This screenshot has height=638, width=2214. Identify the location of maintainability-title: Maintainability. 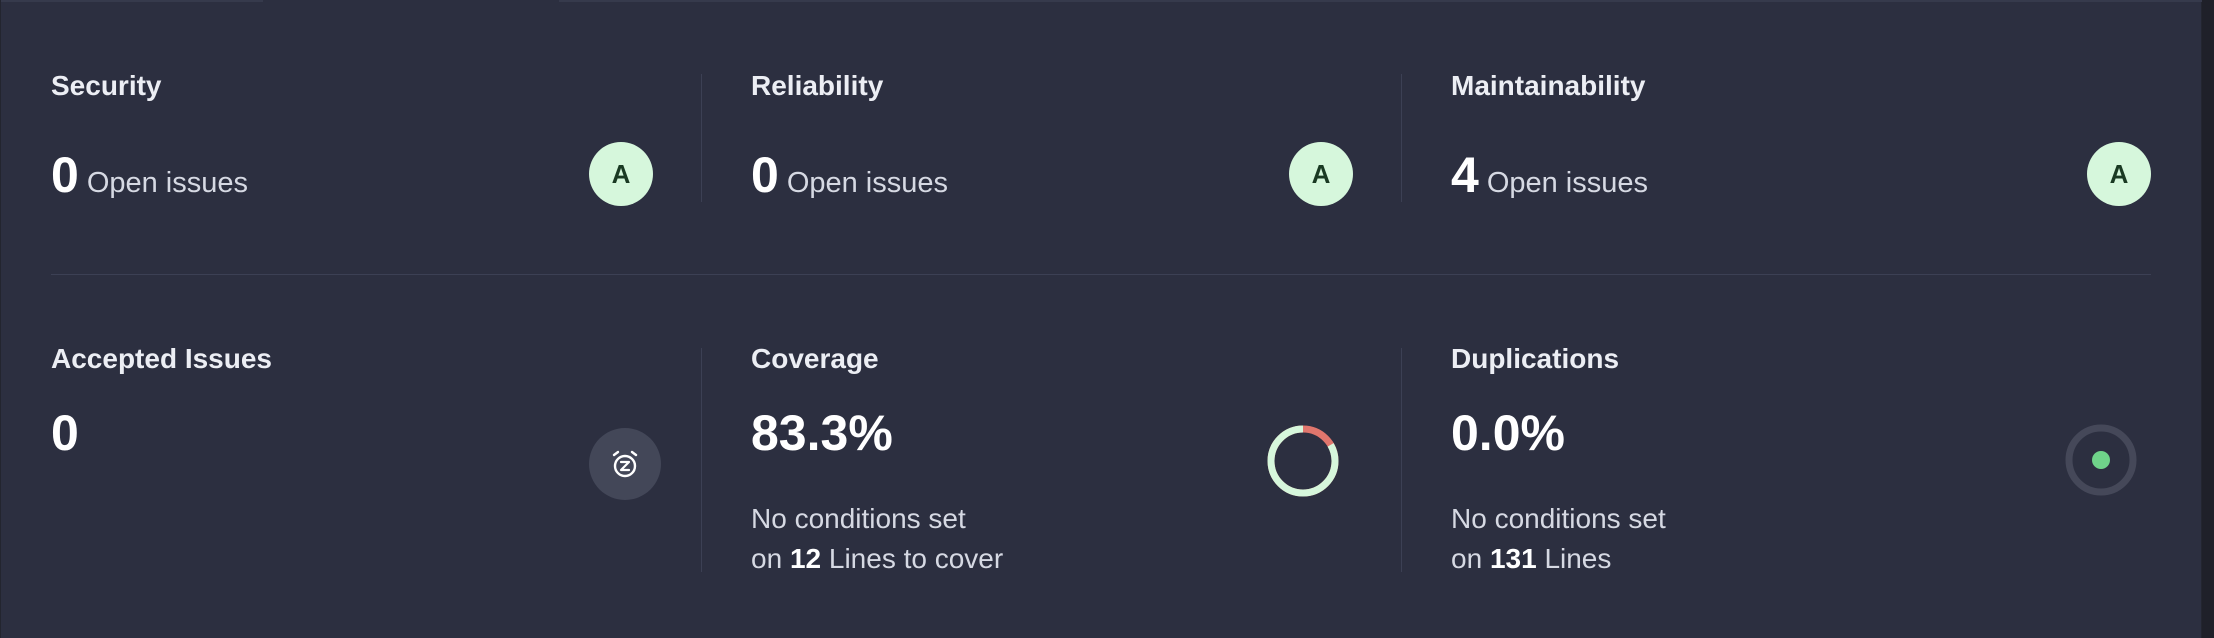
(1548, 85).